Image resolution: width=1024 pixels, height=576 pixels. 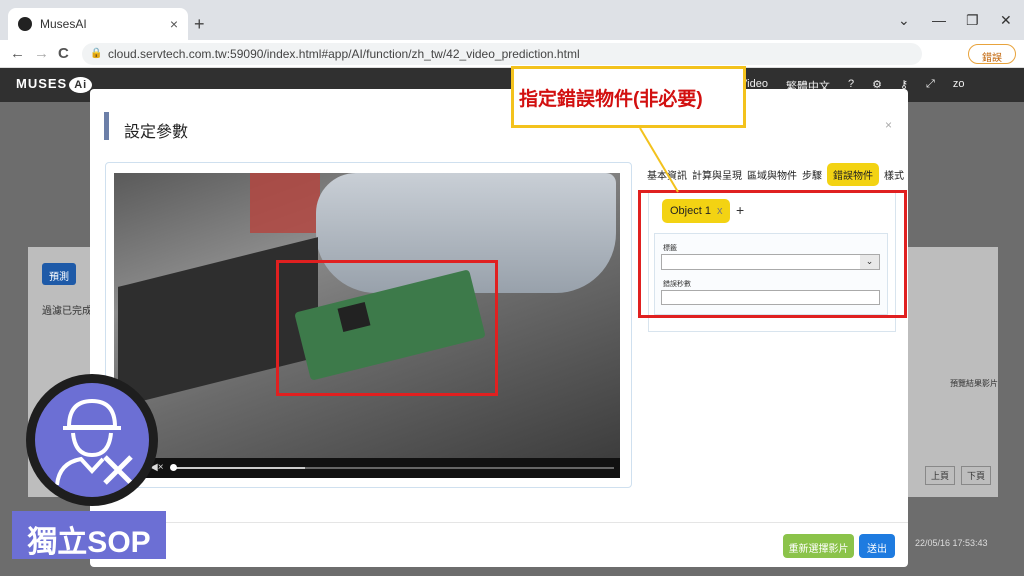 I want to click on tab-error-object: 錯誤物件, so click(x=853, y=174).